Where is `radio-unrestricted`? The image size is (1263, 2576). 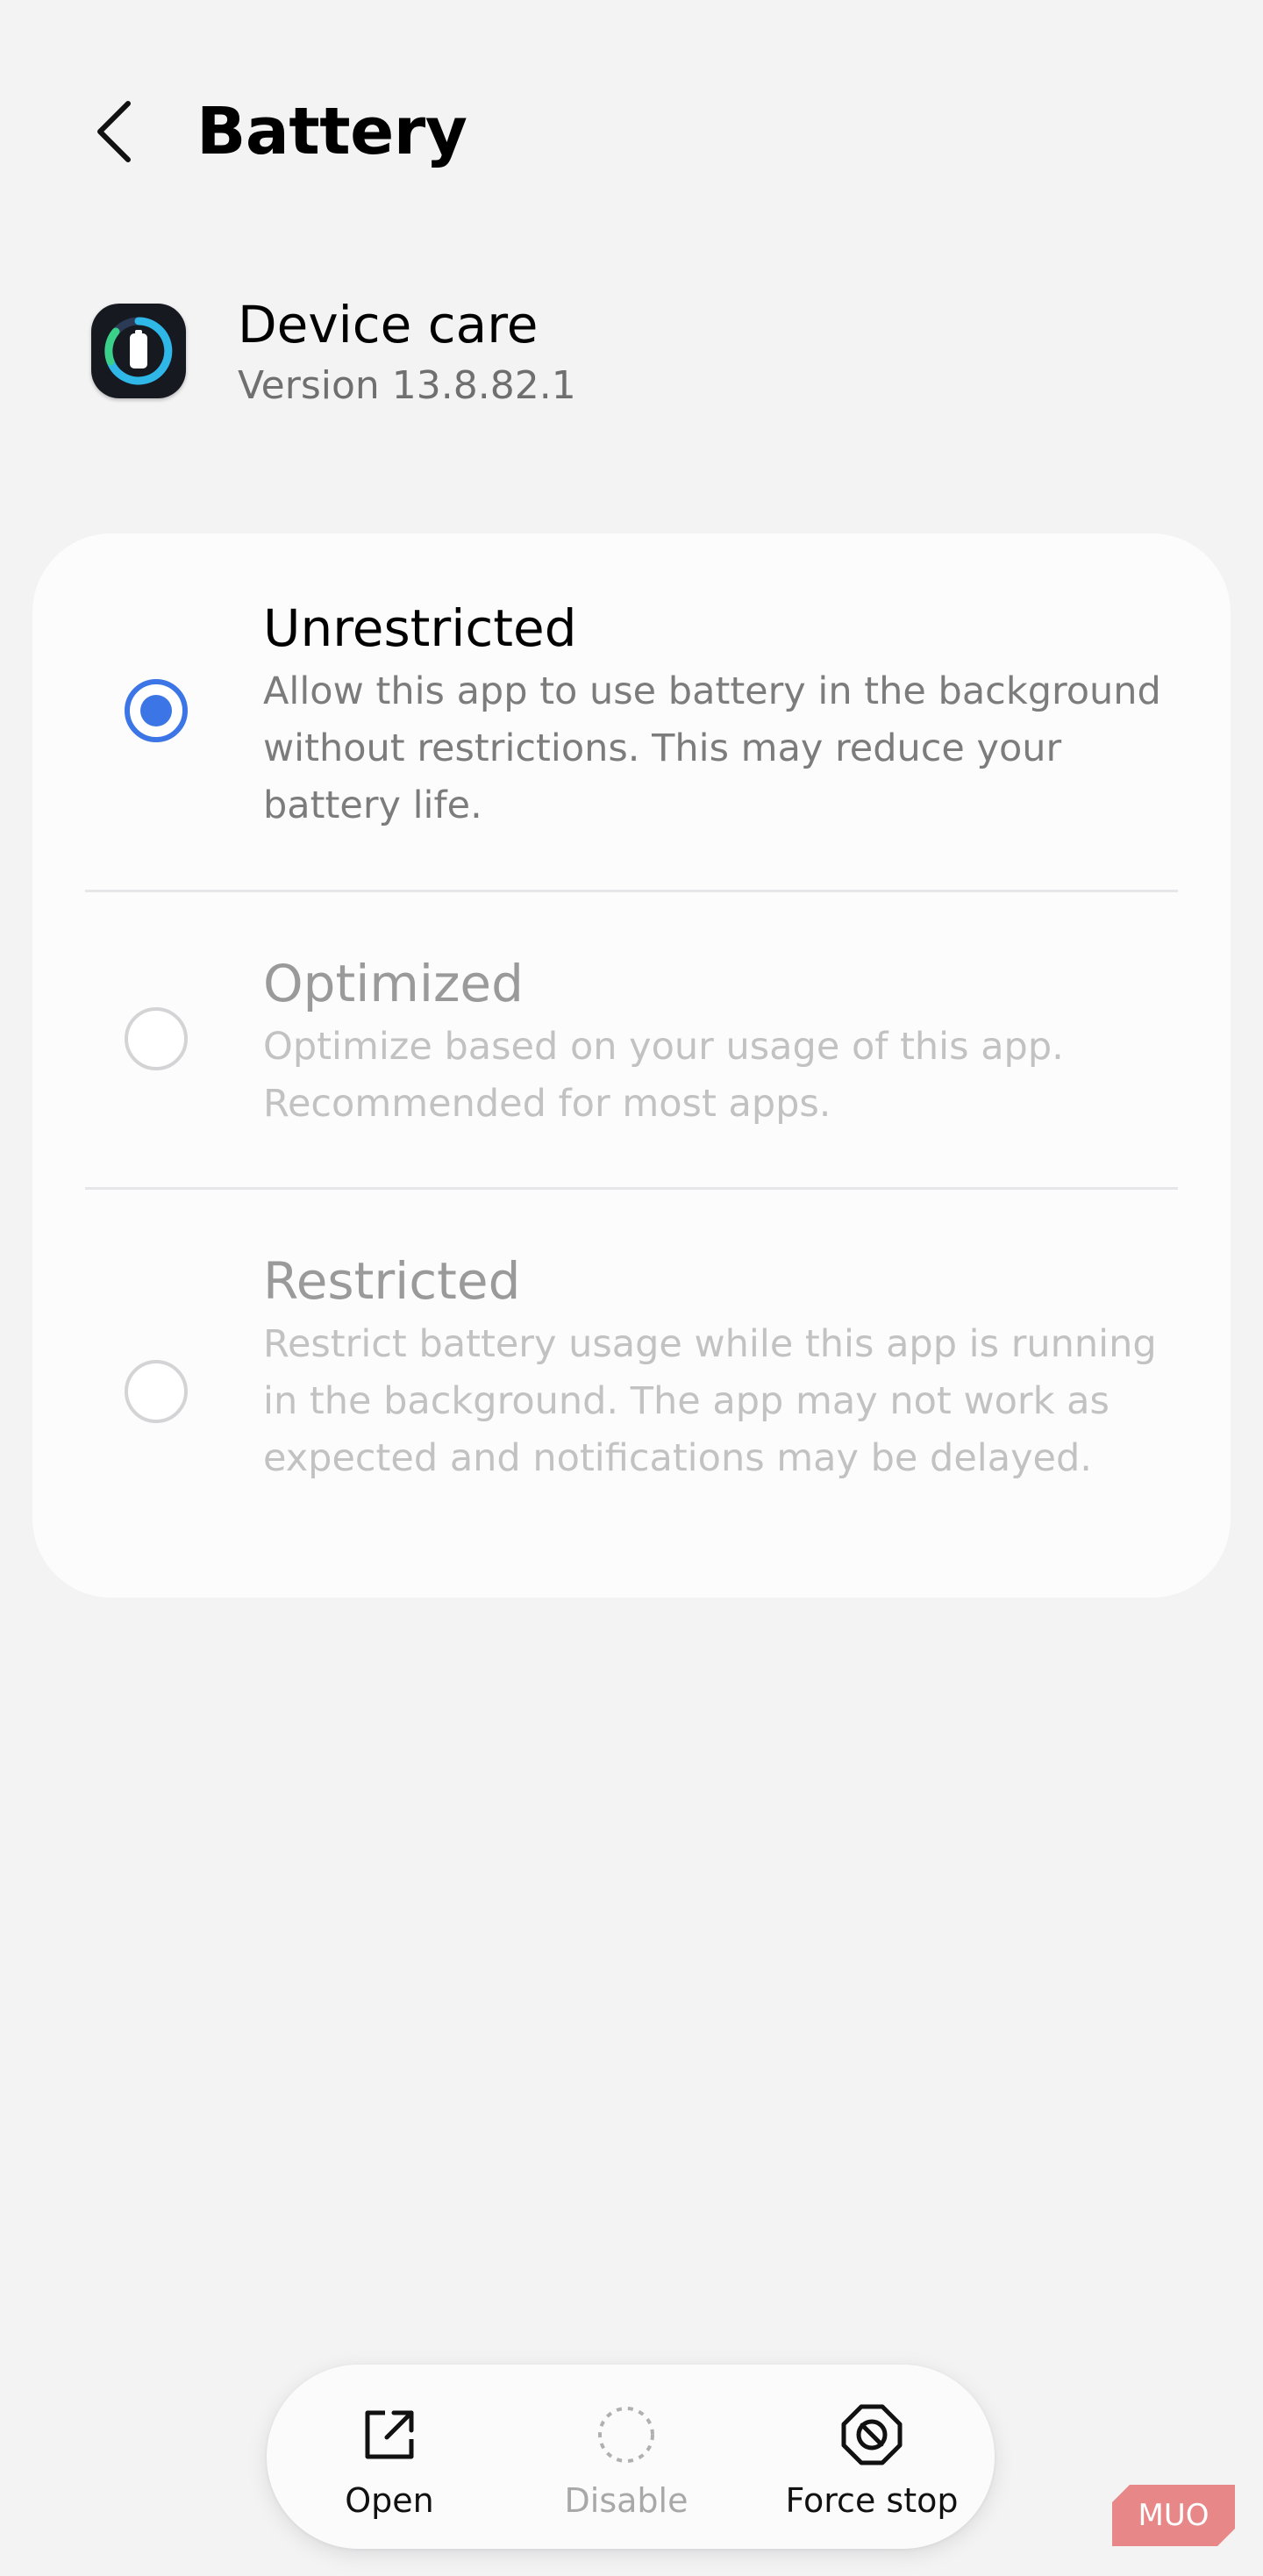 radio-unrestricted is located at coordinates (156, 710).